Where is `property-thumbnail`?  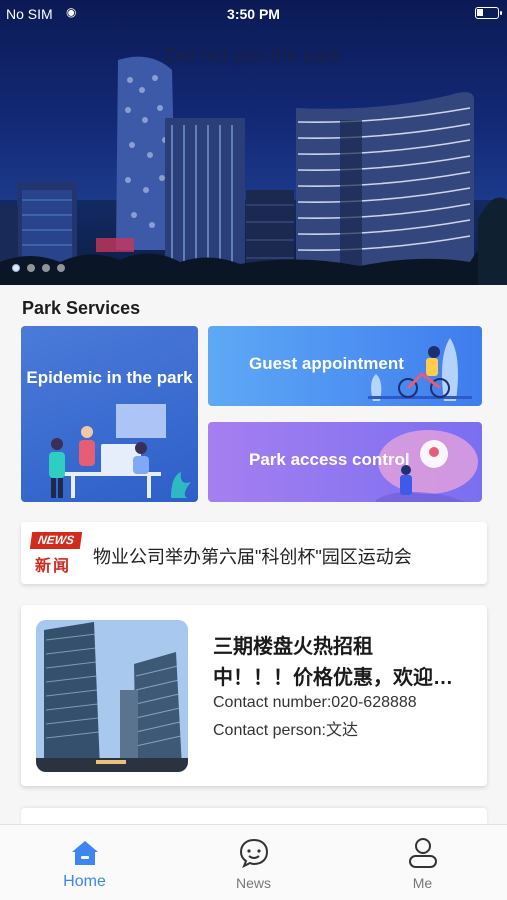 property-thumbnail is located at coordinates (112, 696).